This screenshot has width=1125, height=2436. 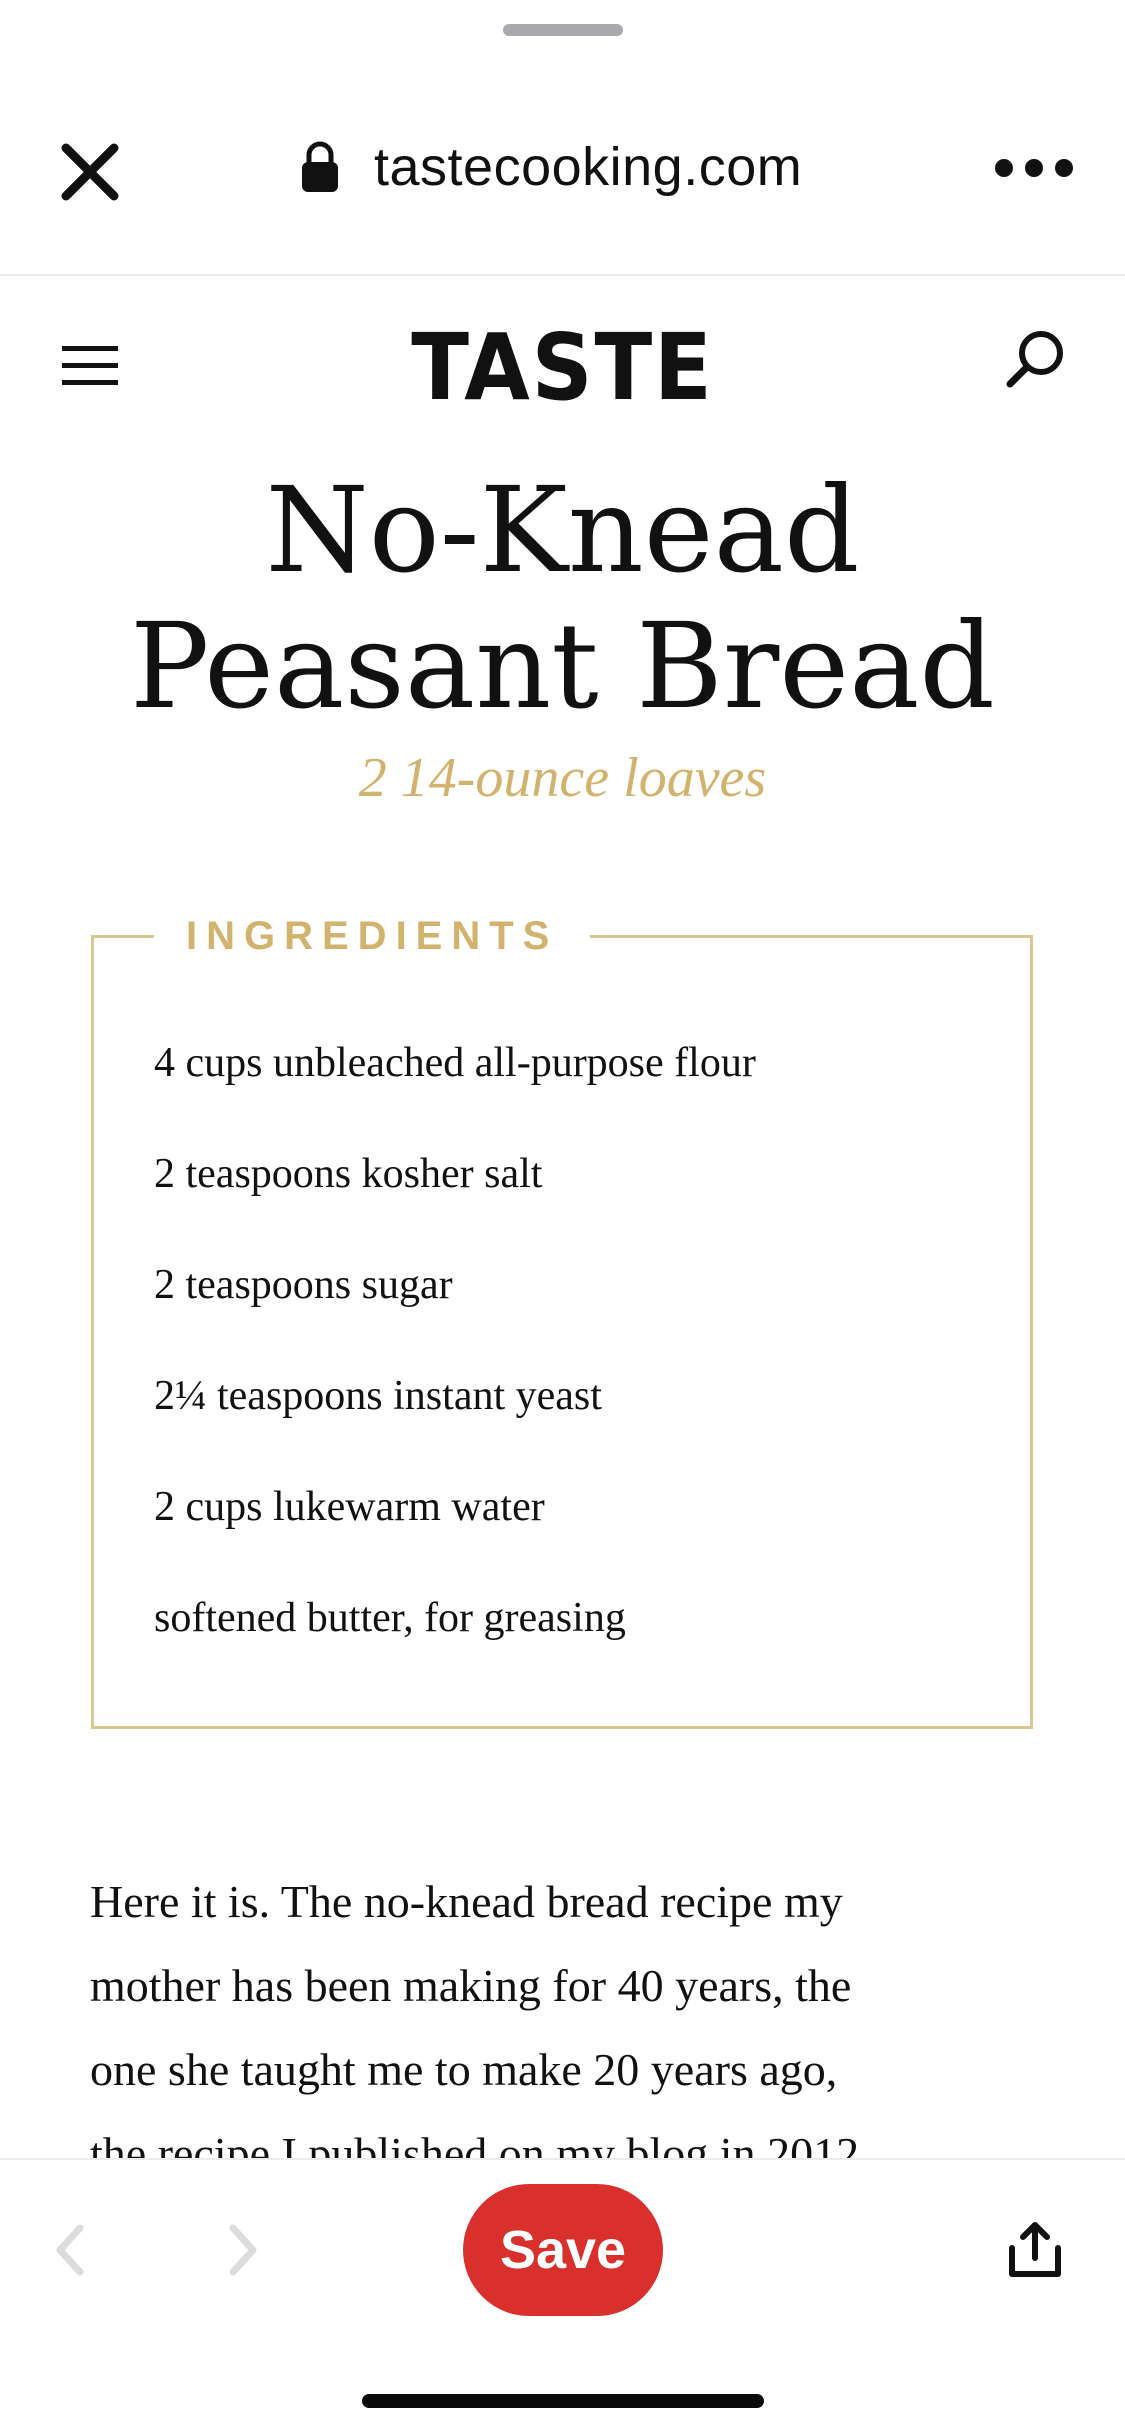 I want to click on forward-button, so click(x=243, y=2250).